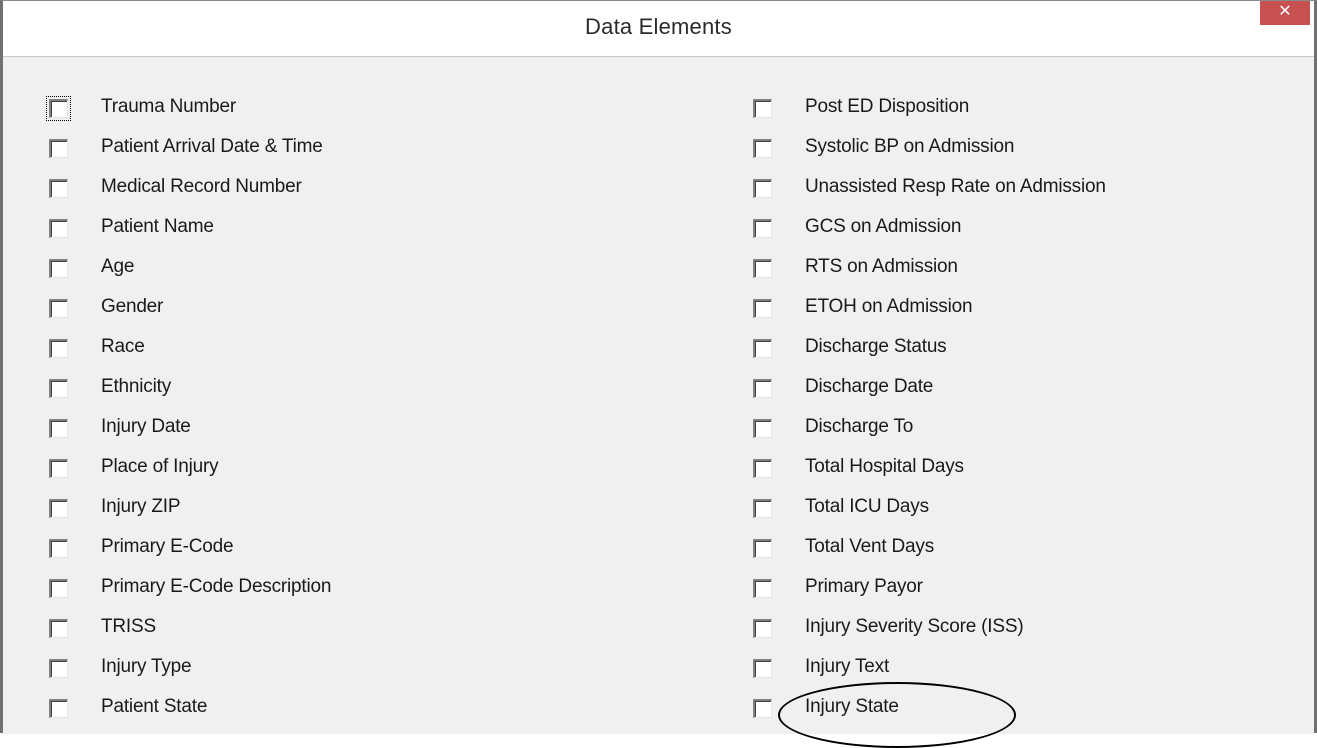 The height and width of the screenshot is (748, 1317). Describe the element at coordinates (146, 667) in the screenshot. I see `checkbox-label: Injury Type` at that location.